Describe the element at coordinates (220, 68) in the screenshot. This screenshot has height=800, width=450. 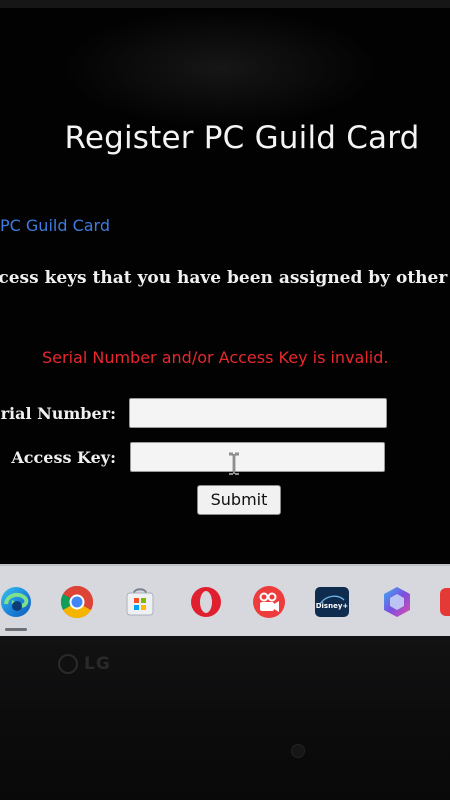
I see `screen-glare` at that location.